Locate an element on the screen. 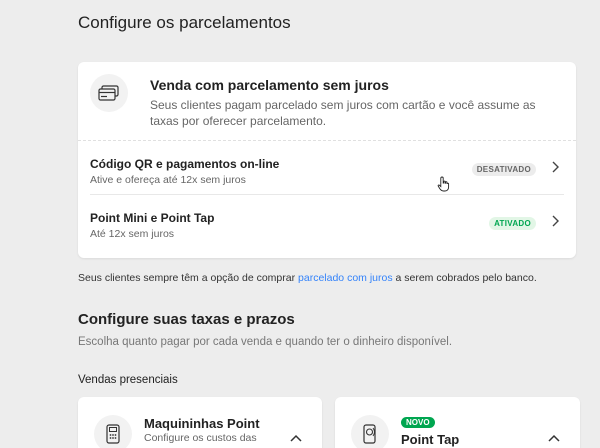 This screenshot has height=448, width=600. row-qr-online-title: Código QR e pagamentos on-line is located at coordinates (185, 164).